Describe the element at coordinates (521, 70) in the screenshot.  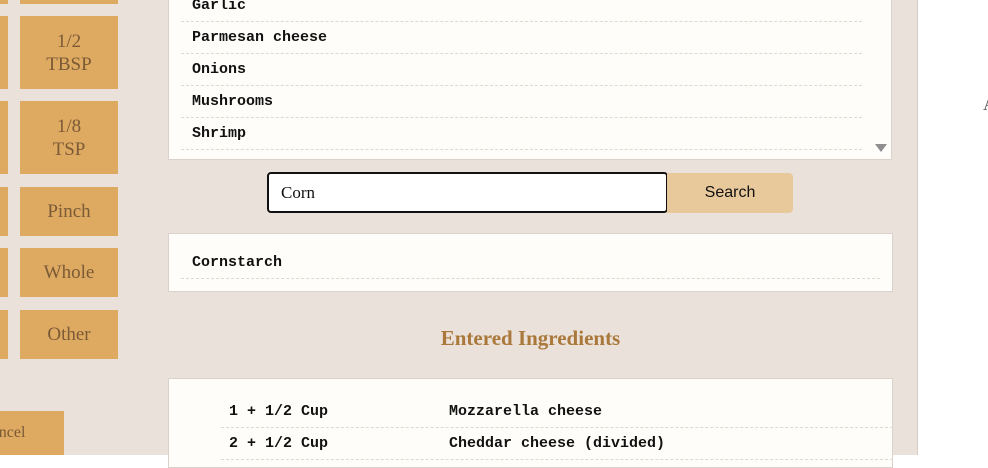
I see `list-item: Onions` at that location.